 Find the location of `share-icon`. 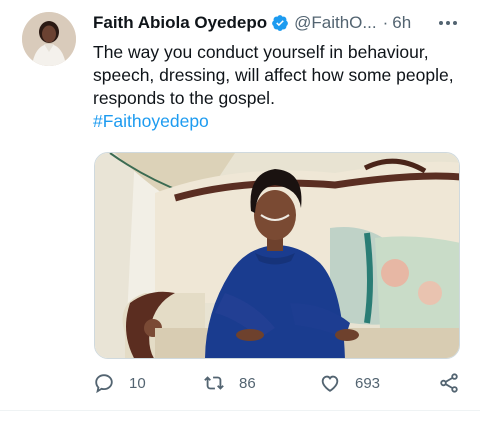

share-icon is located at coordinates (449, 383).